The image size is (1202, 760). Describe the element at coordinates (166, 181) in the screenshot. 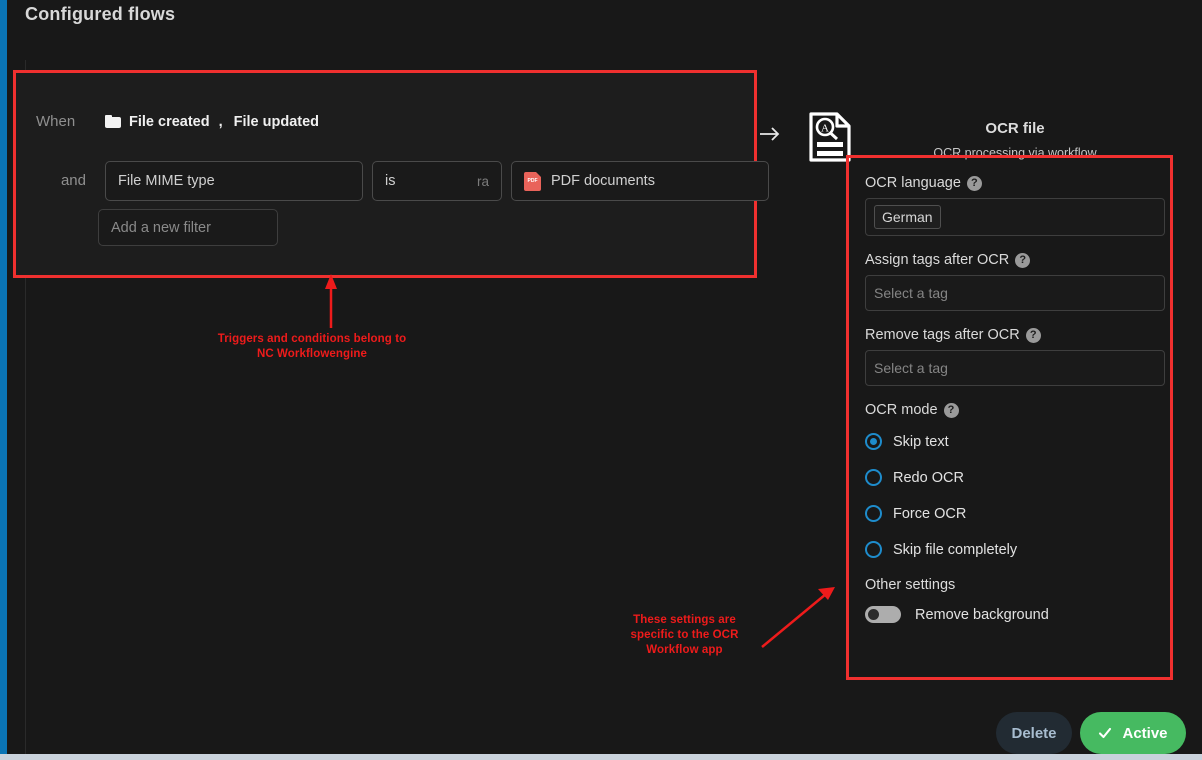

I see `filter-subject-value: File MIME type` at that location.